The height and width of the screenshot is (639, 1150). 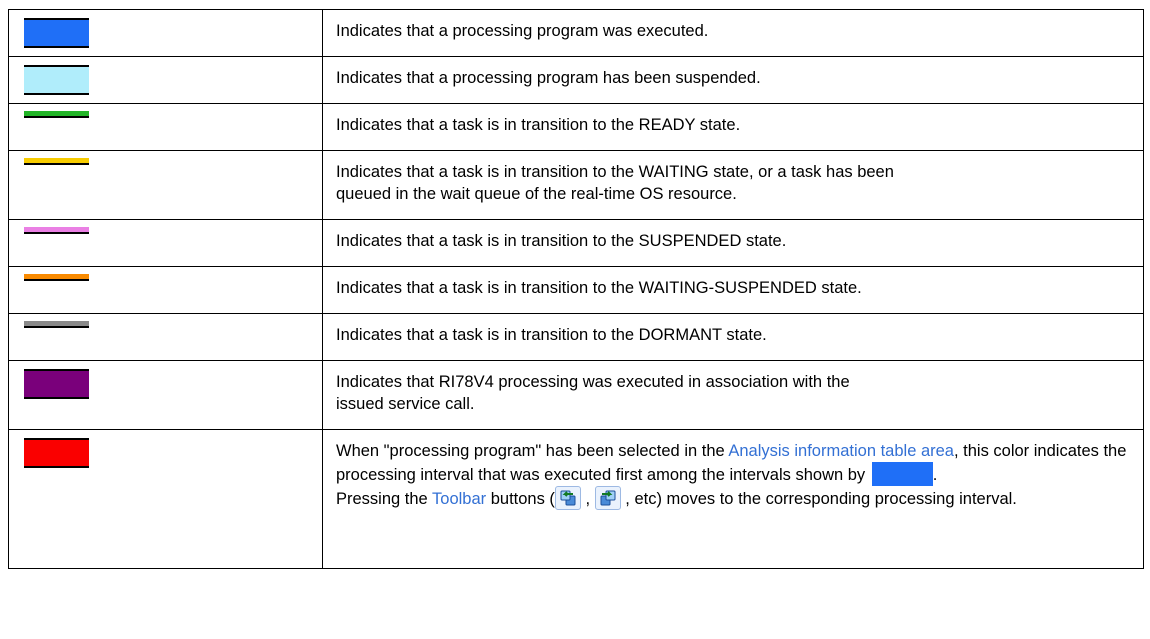 I want to click on toolbar-link: Toolbar, so click(x=459, y=499).